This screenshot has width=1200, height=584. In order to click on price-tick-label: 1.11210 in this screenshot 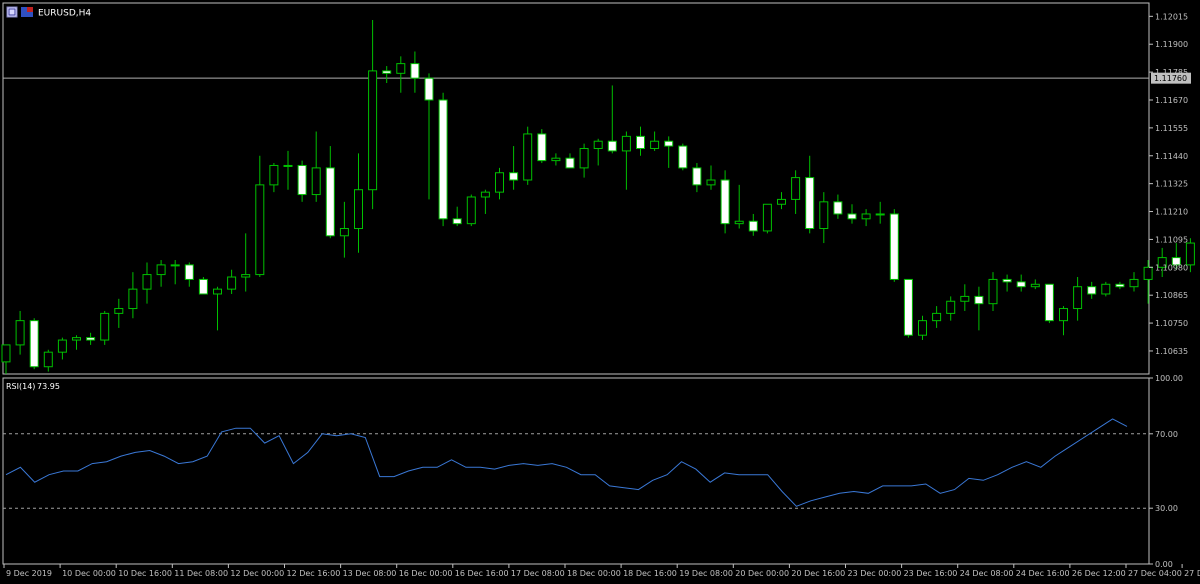, I will do `click(1171, 212)`.